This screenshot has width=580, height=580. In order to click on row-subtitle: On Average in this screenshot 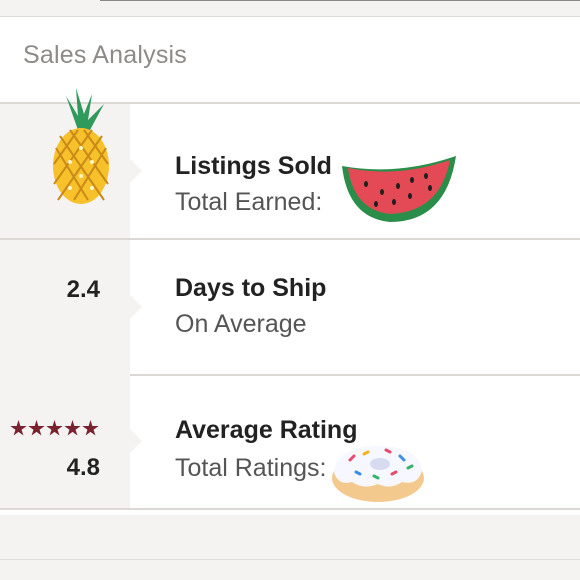, I will do `click(241, 324)`.